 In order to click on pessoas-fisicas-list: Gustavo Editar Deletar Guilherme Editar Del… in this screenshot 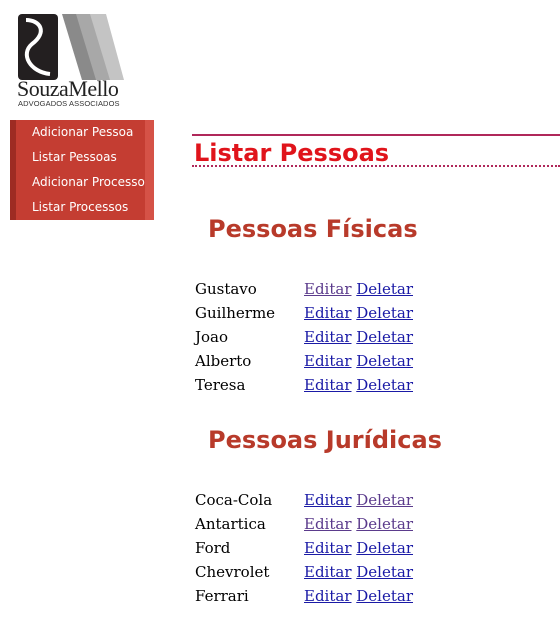, I will do `click(304, 337)`.